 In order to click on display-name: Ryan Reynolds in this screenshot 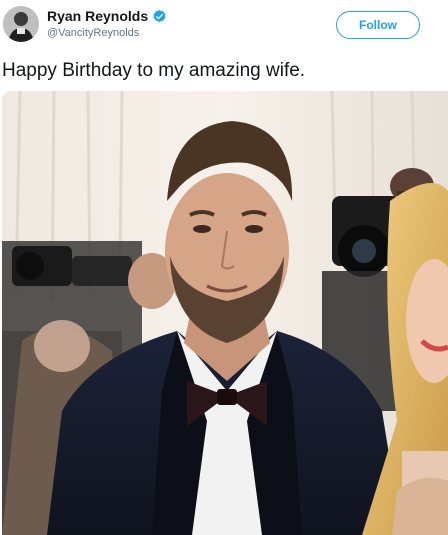, I will do `click(97, 16)`.